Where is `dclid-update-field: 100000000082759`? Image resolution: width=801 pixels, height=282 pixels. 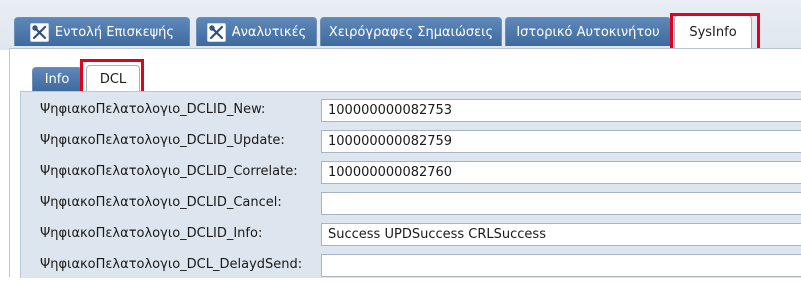 dclid-update-field: 100000000082759 is located at coordinates (561, 141).